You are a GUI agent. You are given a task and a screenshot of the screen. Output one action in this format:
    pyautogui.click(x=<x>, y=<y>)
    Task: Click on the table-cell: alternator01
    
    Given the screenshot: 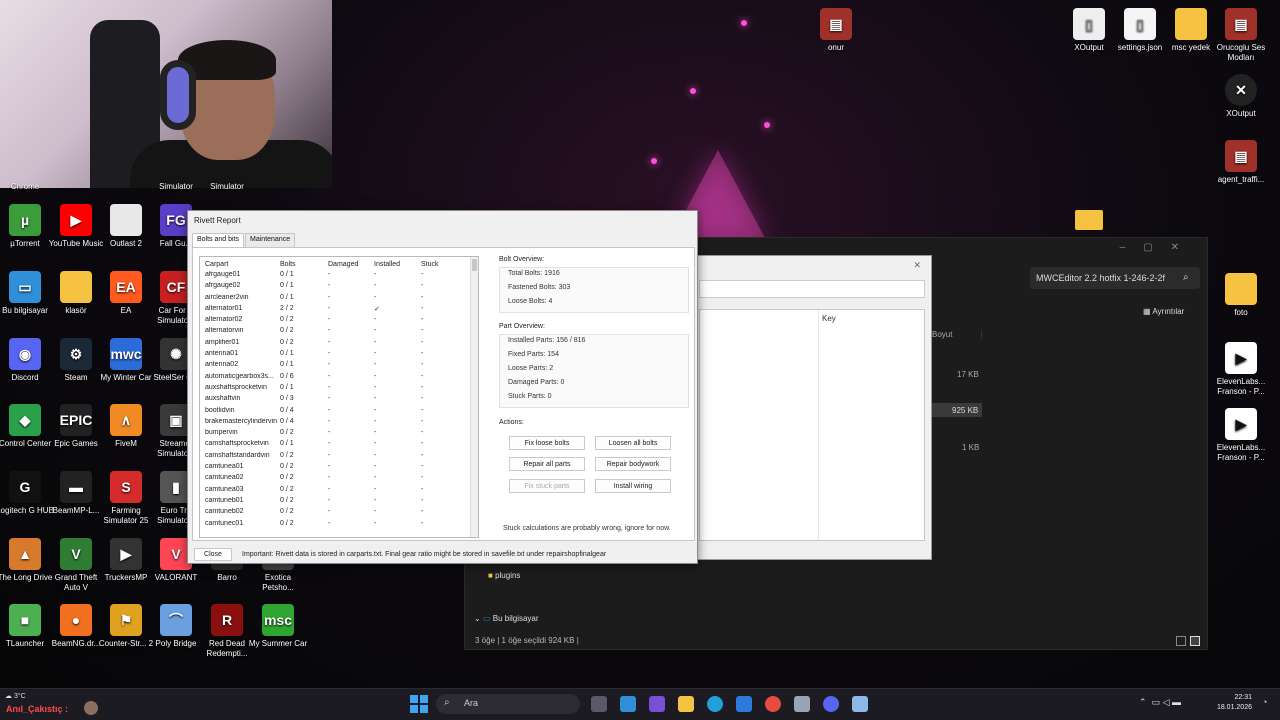 What is the action you would take?
    pyautogui.click(x=224, y=308)
    